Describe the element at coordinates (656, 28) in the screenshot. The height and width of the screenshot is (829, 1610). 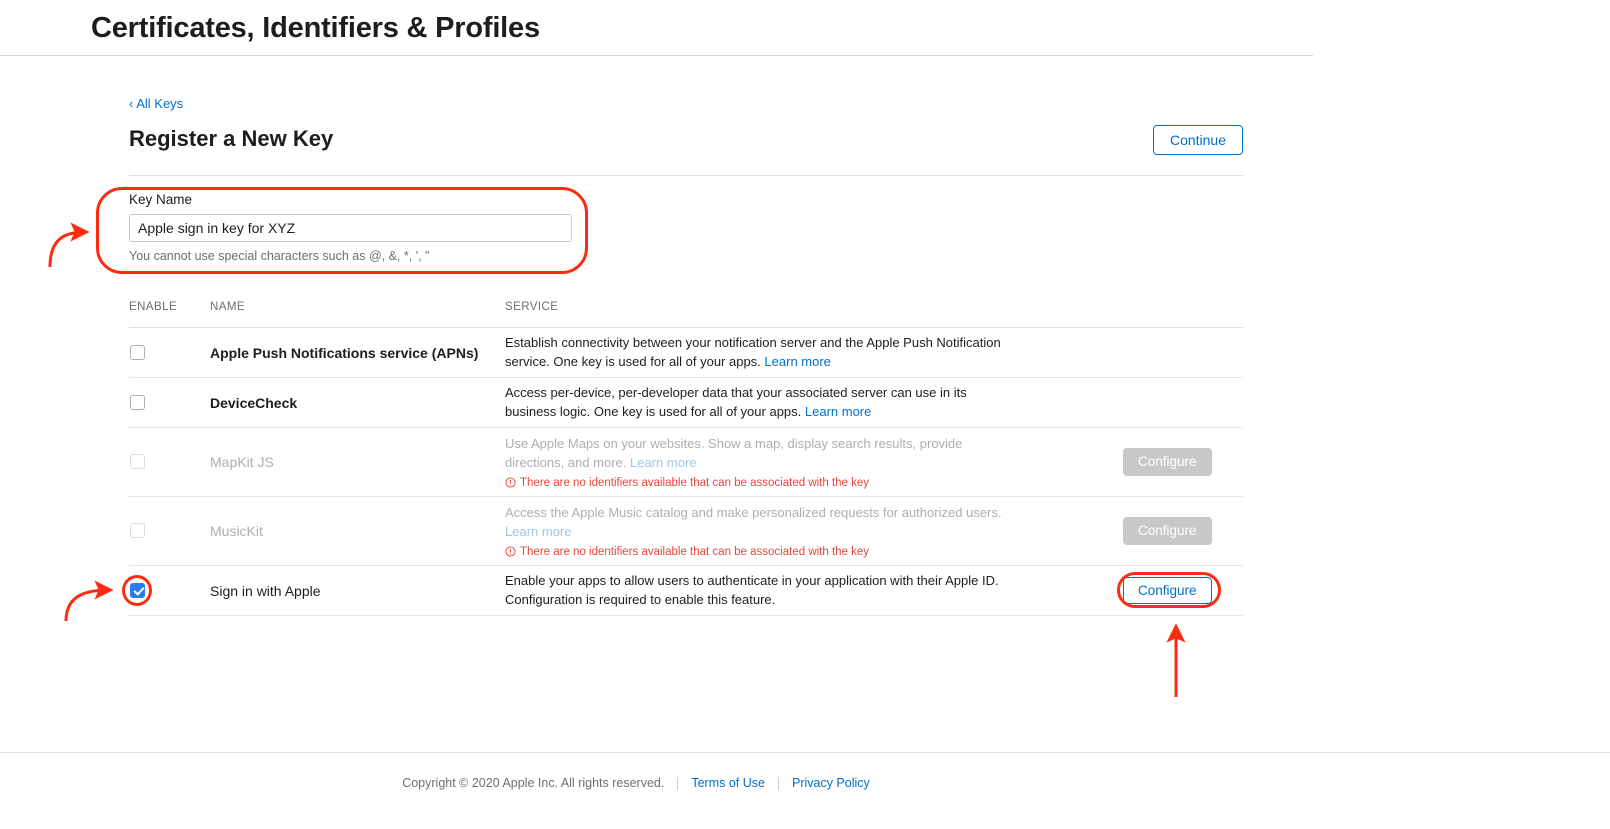
I see `page-header: Certificates, Identifiers & Profiles` at that location.